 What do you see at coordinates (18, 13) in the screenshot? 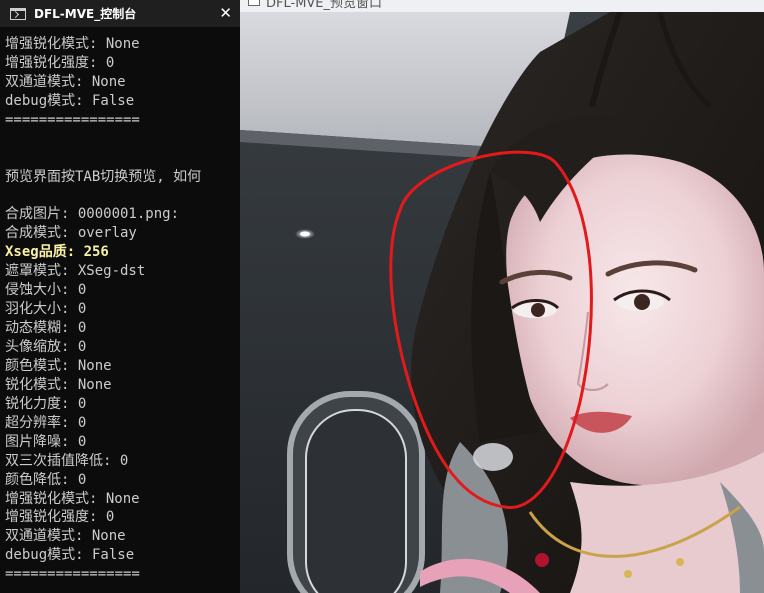
I see `terminal-icon` at bounding box center [18, 13].